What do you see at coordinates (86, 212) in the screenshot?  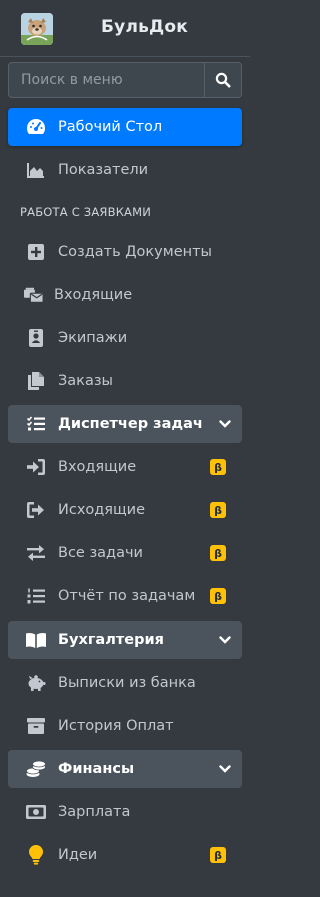 I see `section-header: РАБОТА С ЗАЯВКАМИ` at bounding box center [86, 212].